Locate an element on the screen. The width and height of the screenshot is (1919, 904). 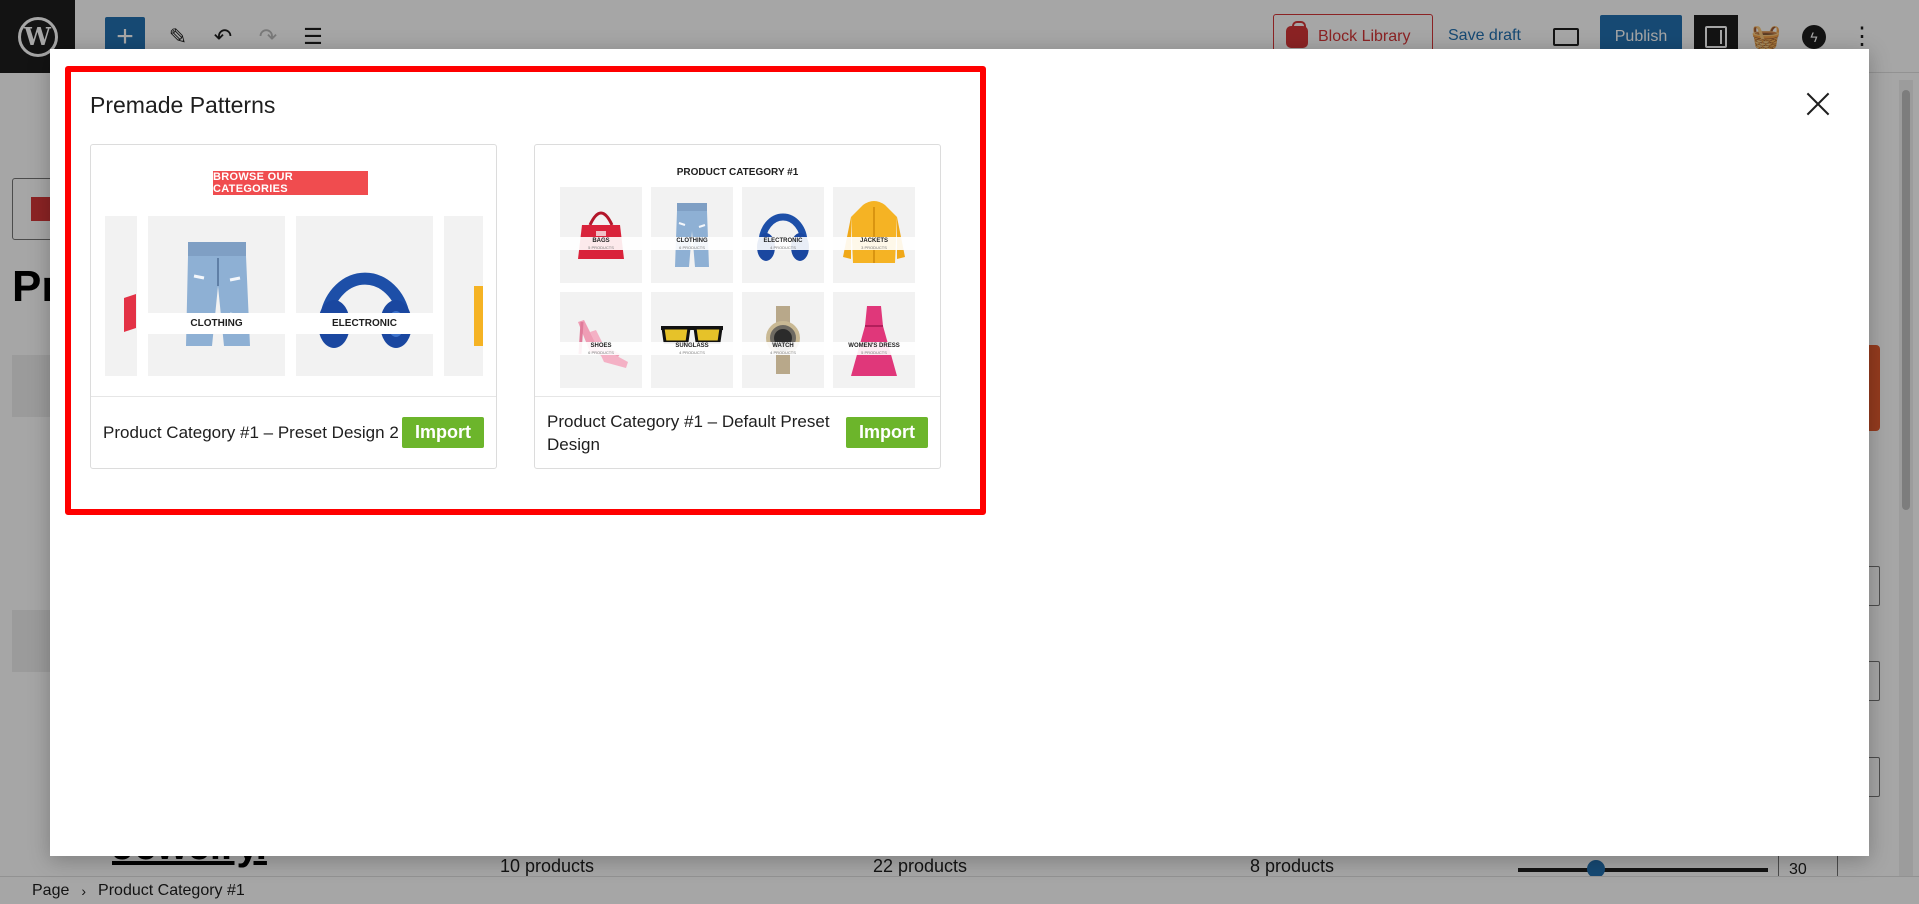
preview-tile-label: ELECTRONIC is located at coordinates (364, 323).